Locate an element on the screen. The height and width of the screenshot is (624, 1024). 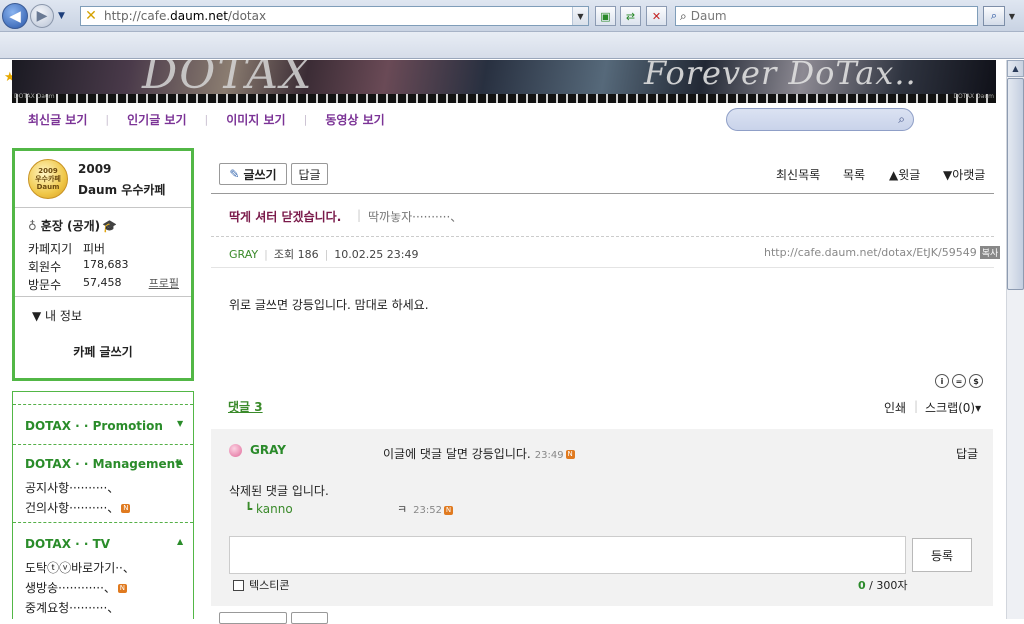
menu-item-notice: 공지사항··········、 is located at coordinates (72, 487).